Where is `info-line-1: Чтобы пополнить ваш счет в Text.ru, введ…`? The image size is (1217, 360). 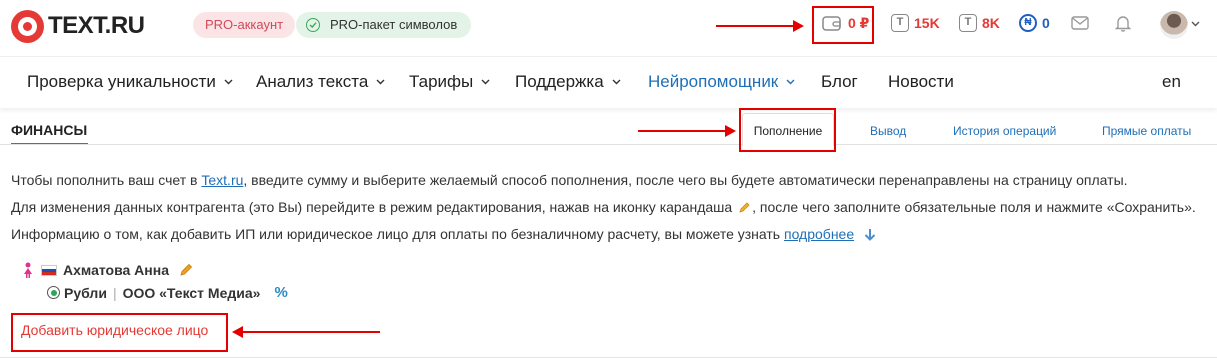
info-line-1: Чтобы пополнить ваш счет в Text.ru, введ… is located at coordinates (569, 180).